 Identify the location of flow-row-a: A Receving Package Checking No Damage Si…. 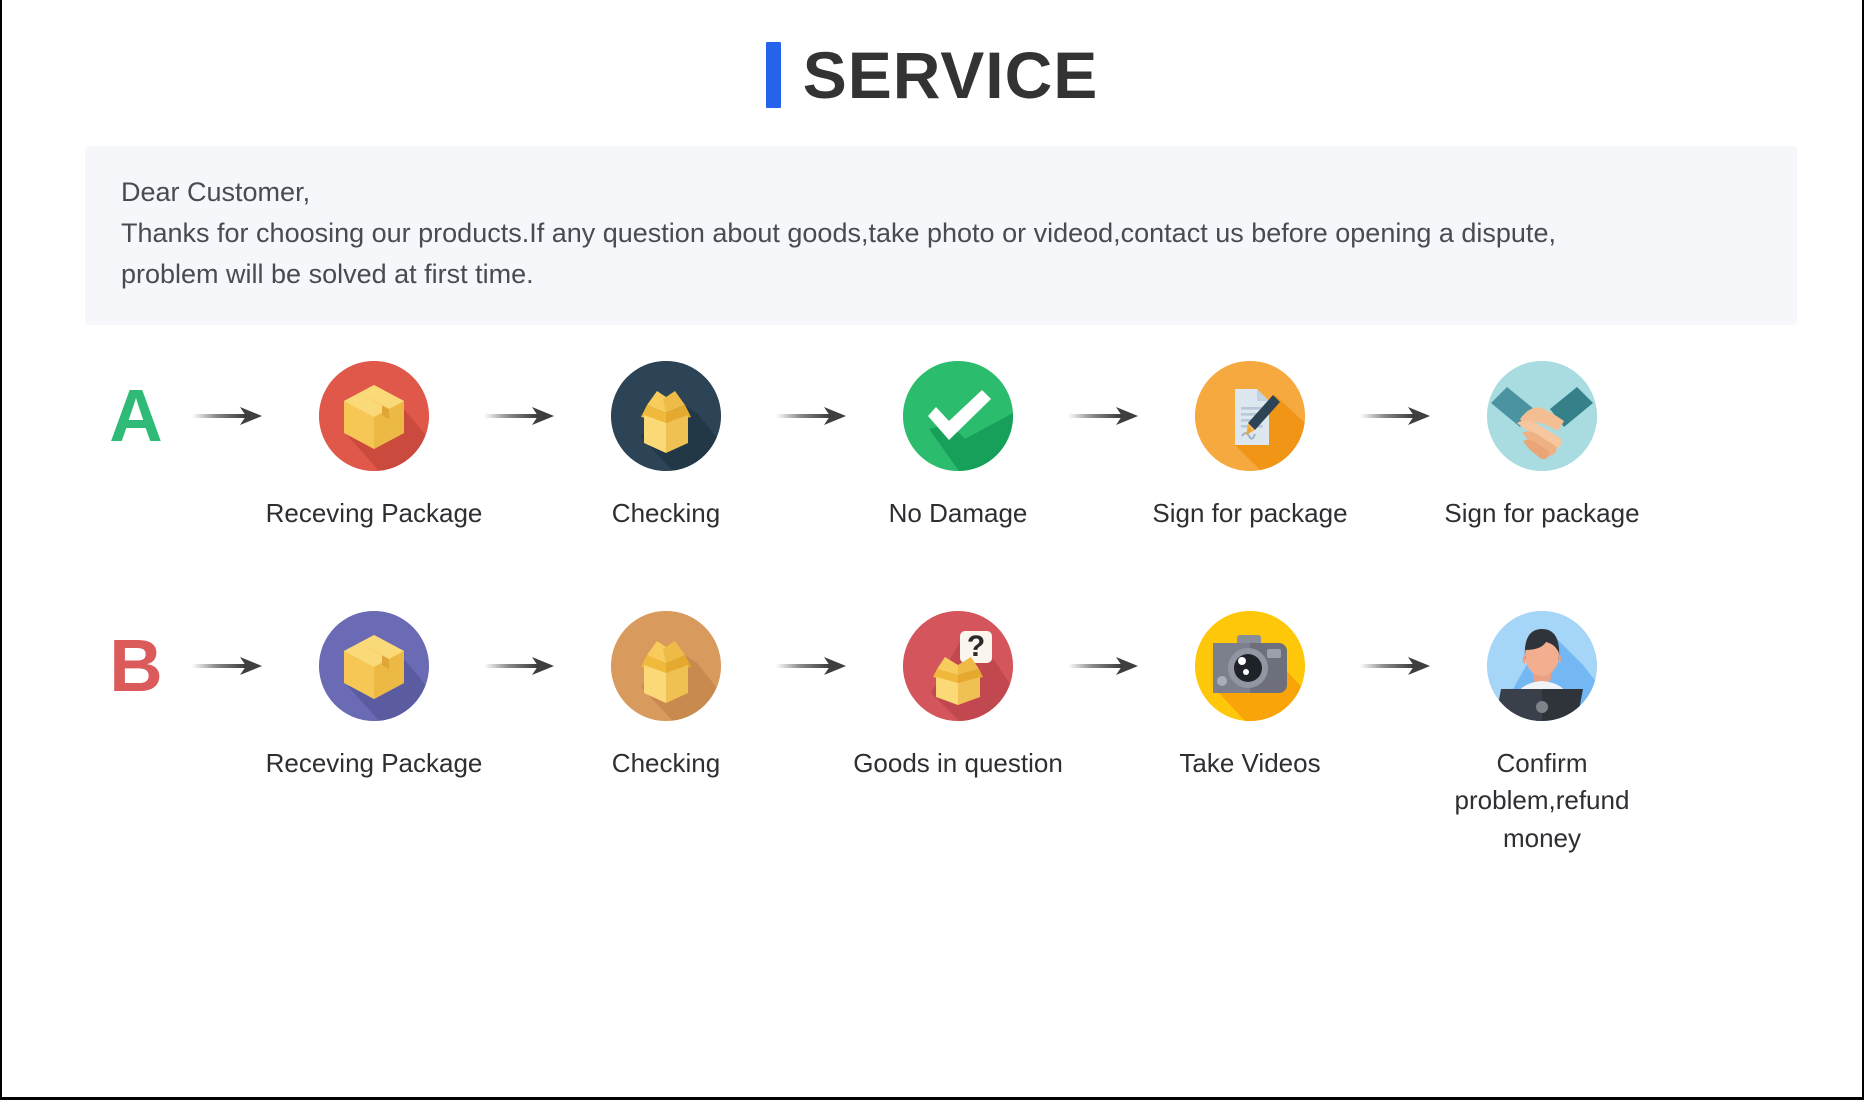
(946, 447).